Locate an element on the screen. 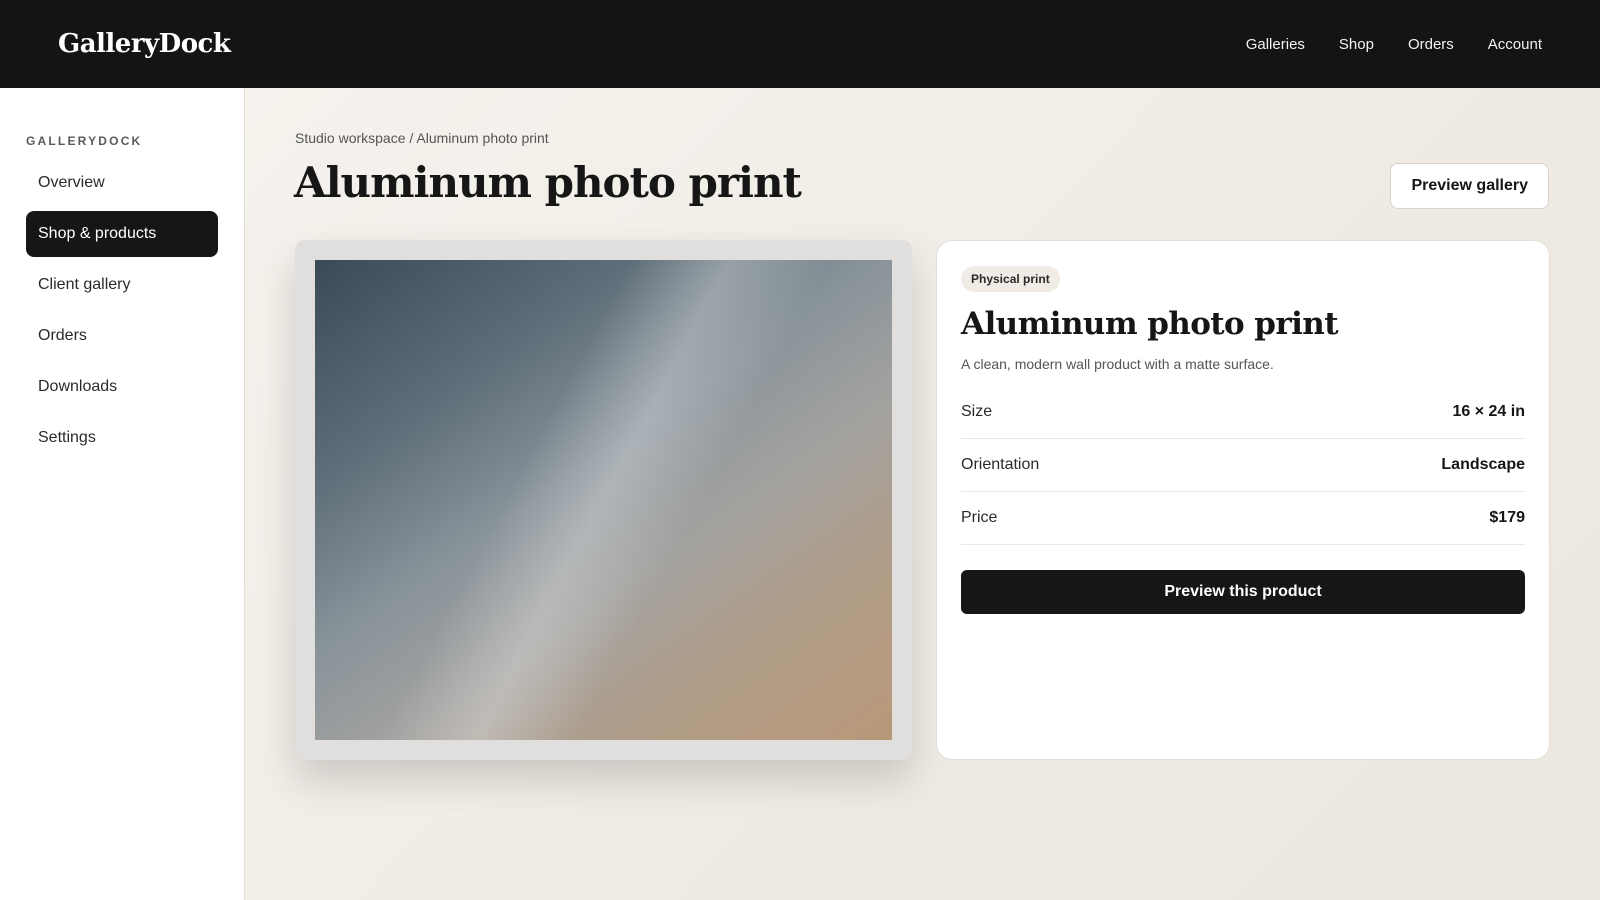 This screenshot has width=1600, height=900. spec-label: Orientation is located at coordinates (1000, 464).